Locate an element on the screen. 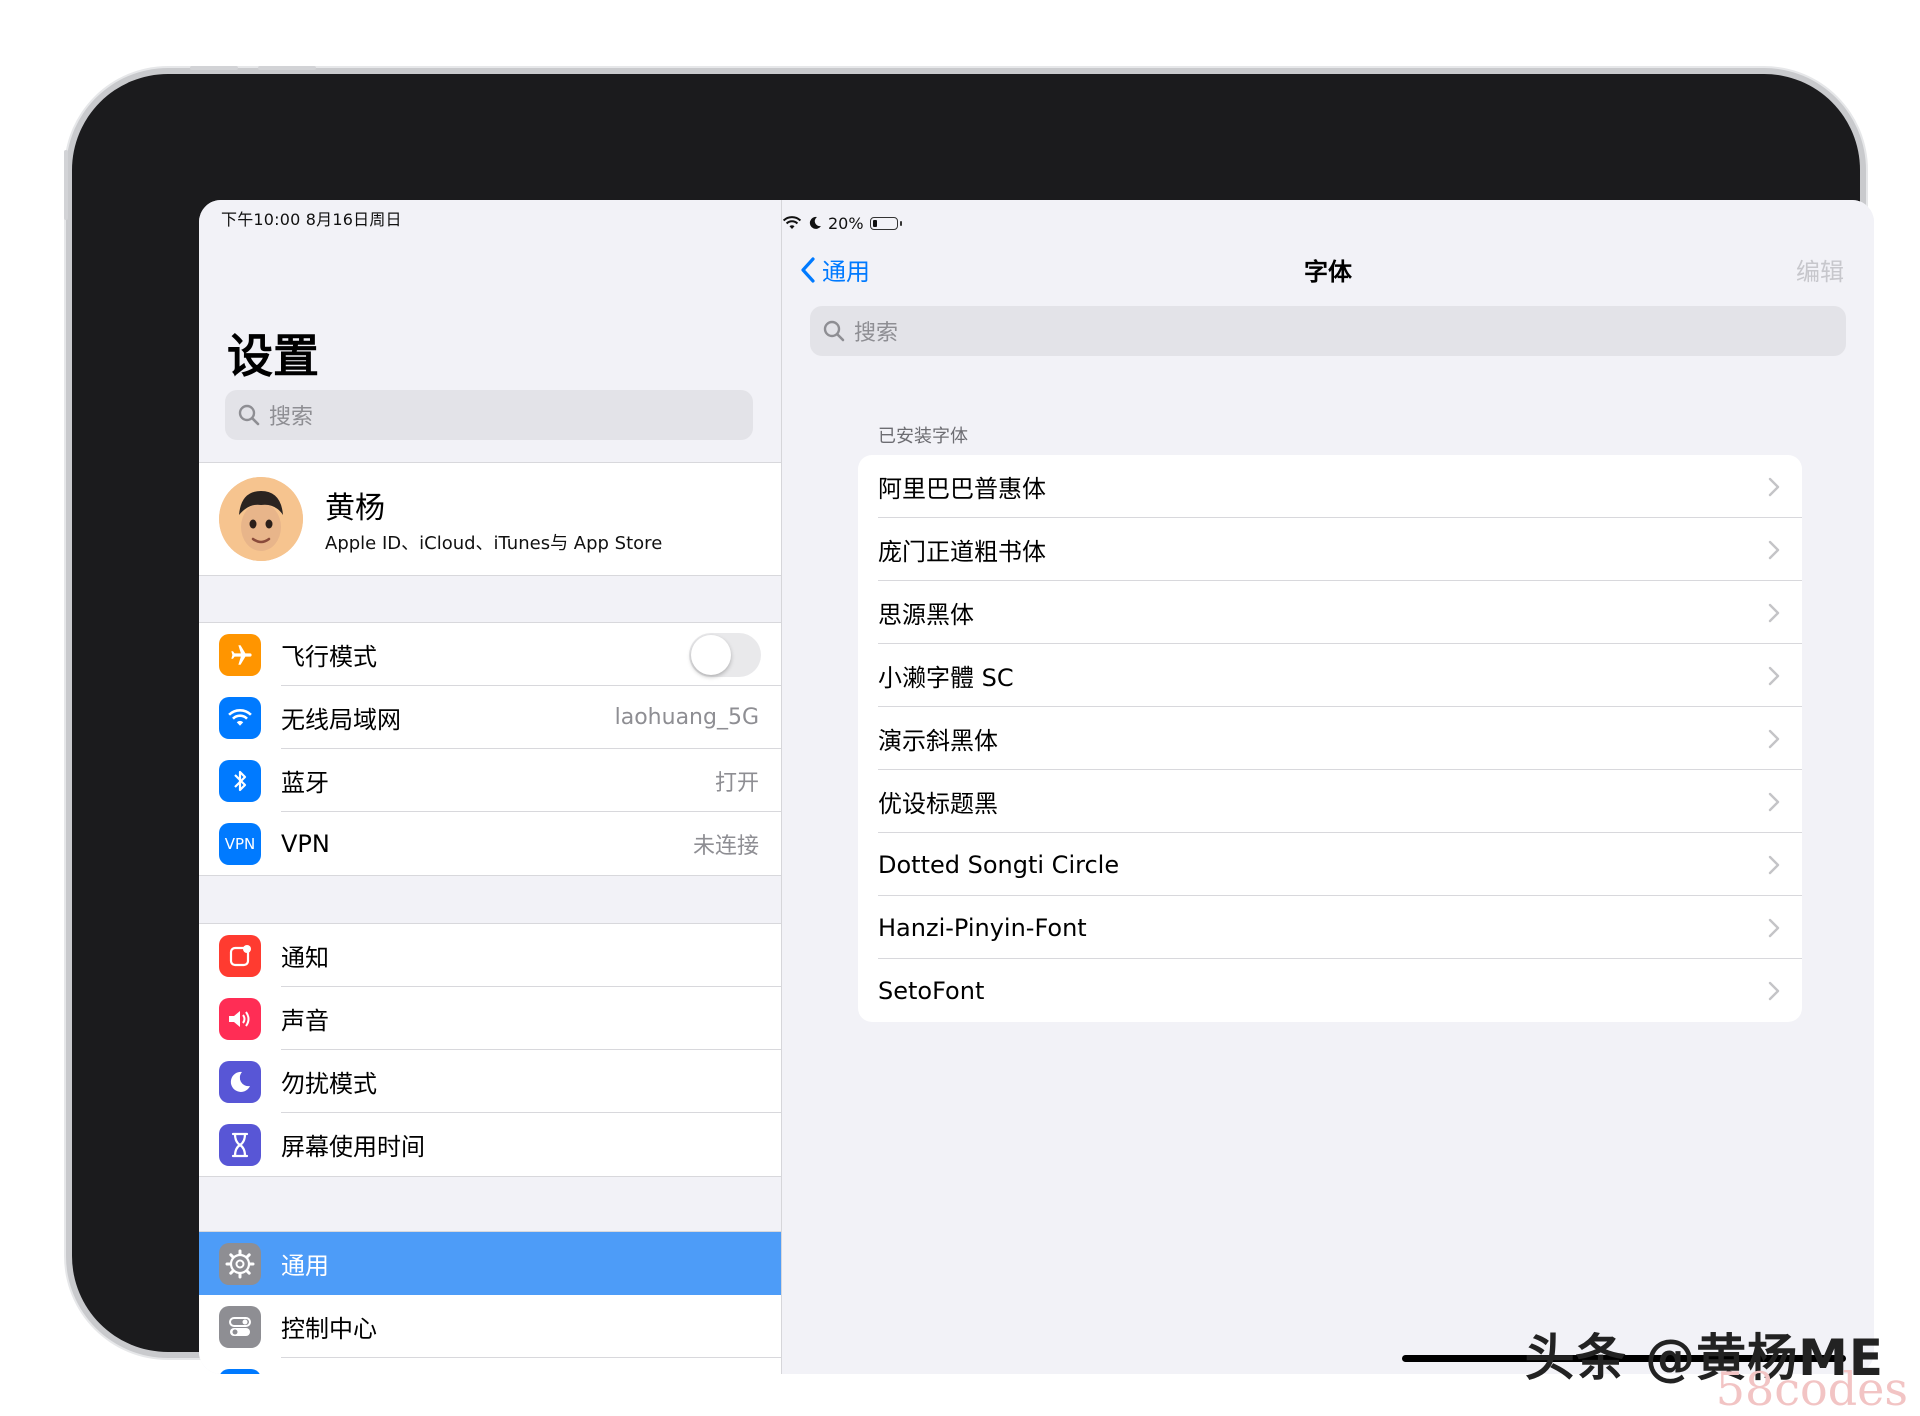  sidebar-item-label: 屏幕使用时间 is located at coordinates (353, 1147).